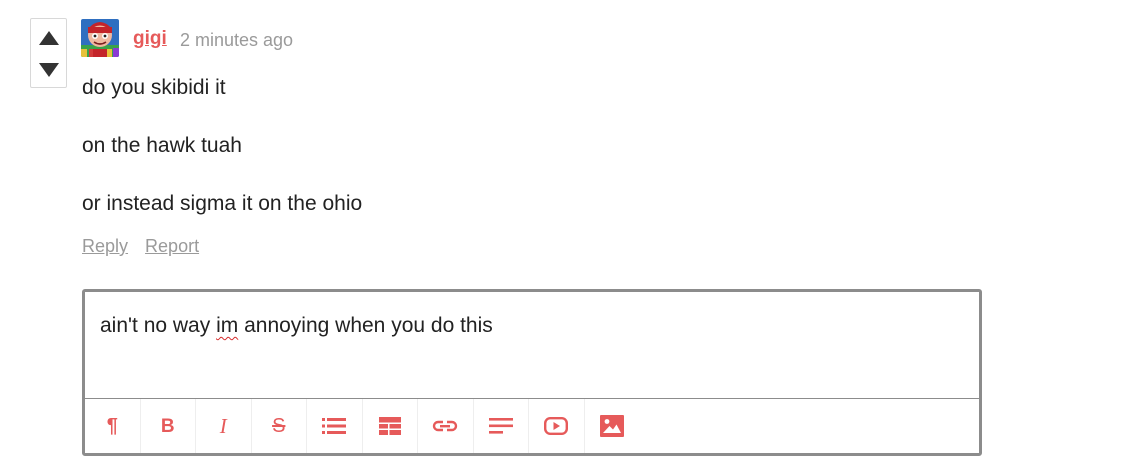 Image resolution: width=1128 pixels, height=461 pixels. I want to click on avatar, so click(100, 38).